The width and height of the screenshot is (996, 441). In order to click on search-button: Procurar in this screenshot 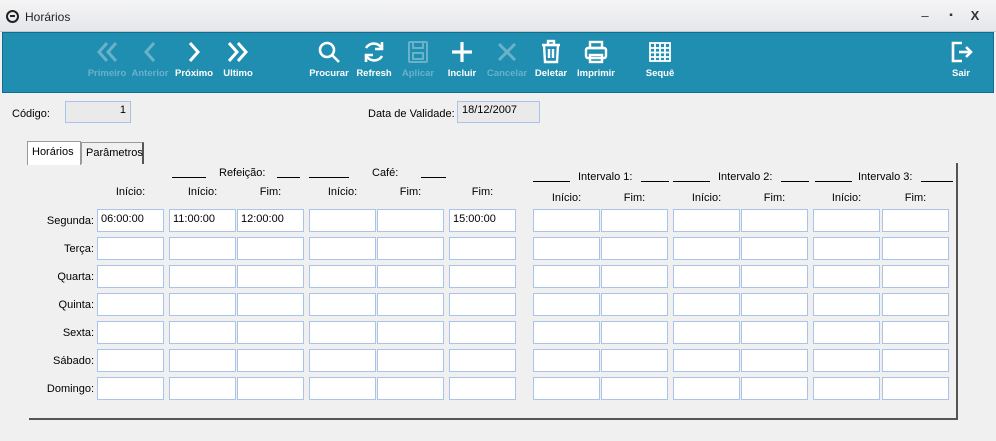, I will do `click(329, 63)`.